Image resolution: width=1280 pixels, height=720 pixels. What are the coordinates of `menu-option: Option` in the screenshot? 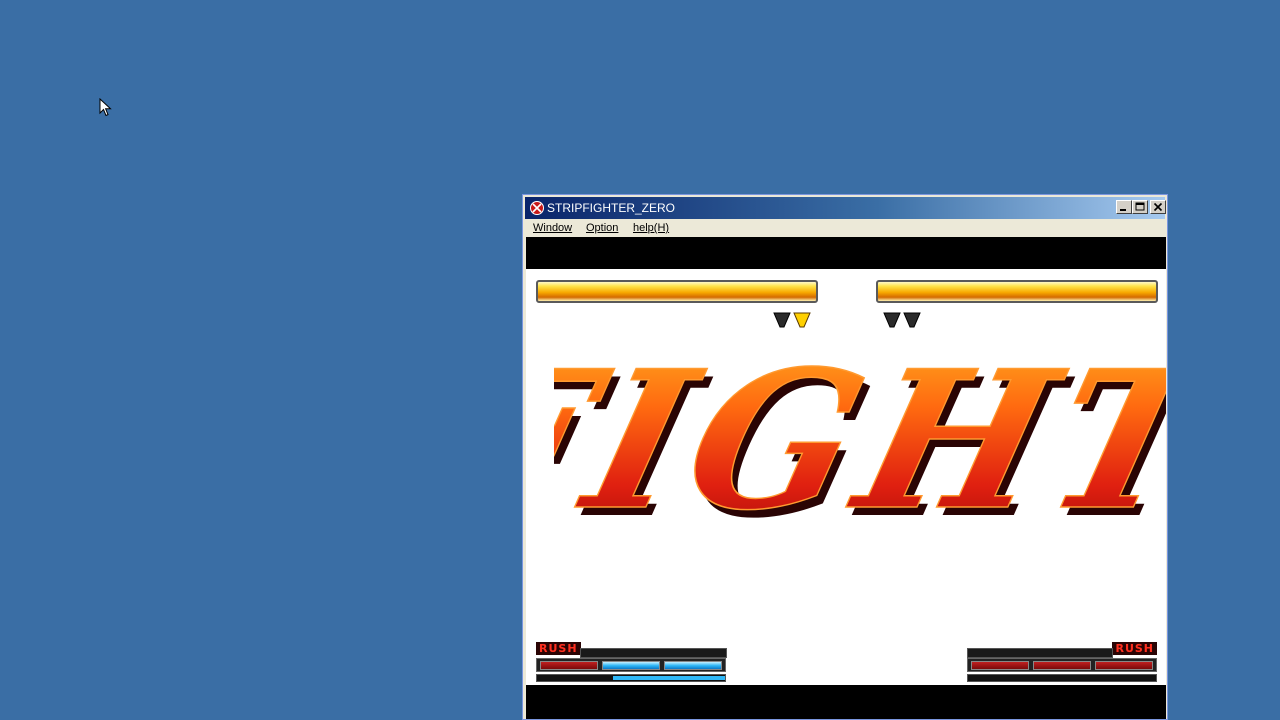 It's located at (602, 228).